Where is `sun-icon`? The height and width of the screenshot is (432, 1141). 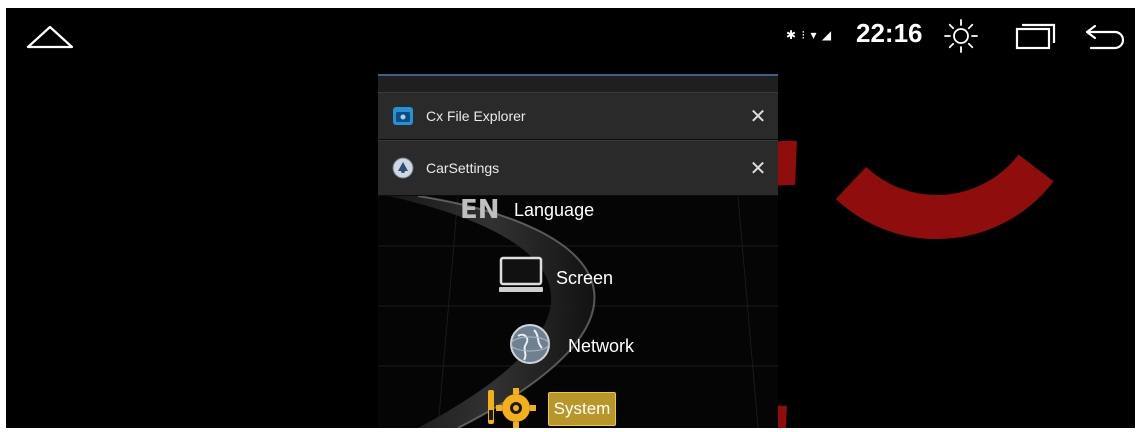 sun-icon is located at coordinates (961, 36).